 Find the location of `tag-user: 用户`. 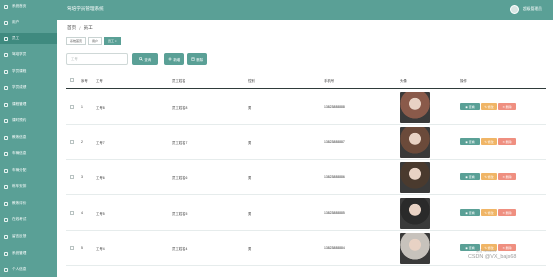

tag-user: 用户 is located at coordinates (95, 41).